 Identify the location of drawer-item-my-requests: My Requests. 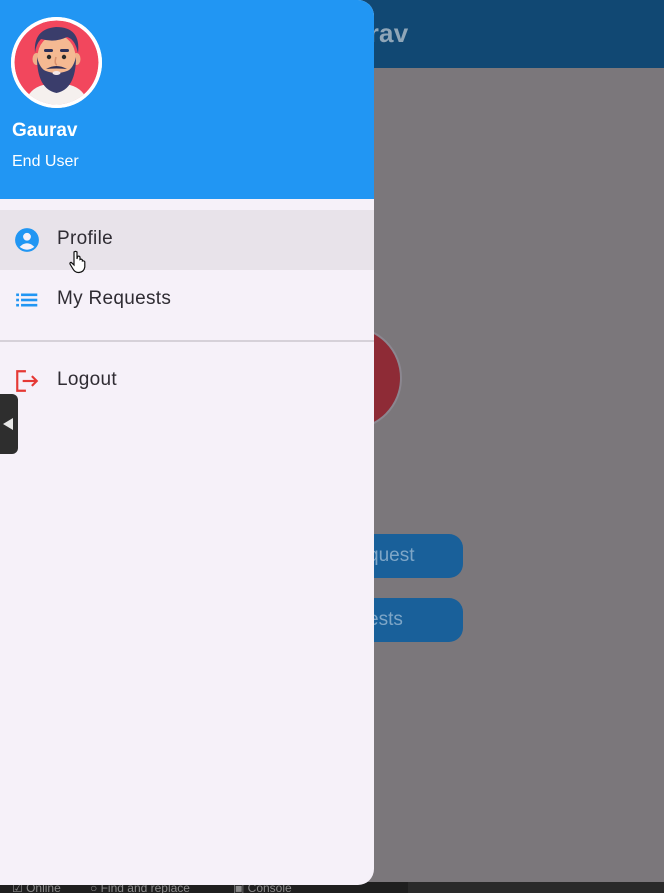
(187, 300).